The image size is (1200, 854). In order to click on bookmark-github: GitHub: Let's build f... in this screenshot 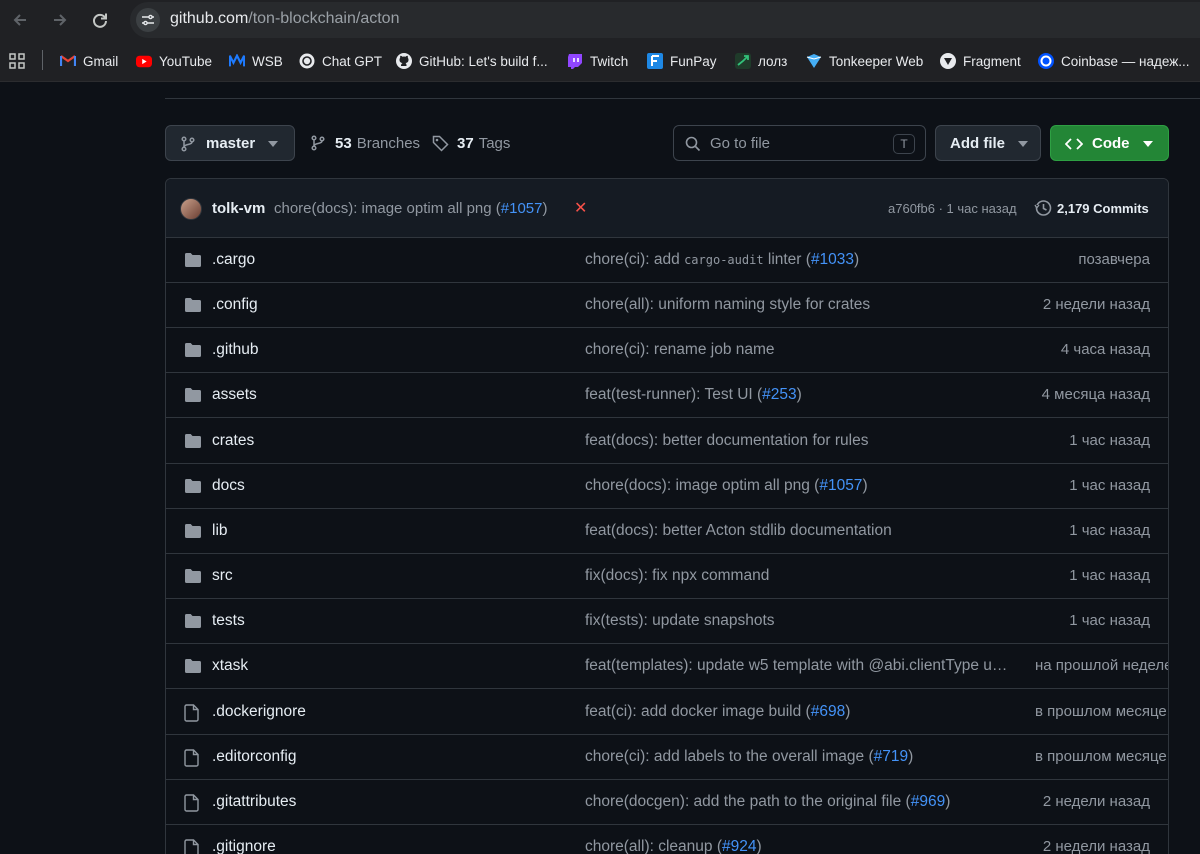, I will do `click(472, 61)`.